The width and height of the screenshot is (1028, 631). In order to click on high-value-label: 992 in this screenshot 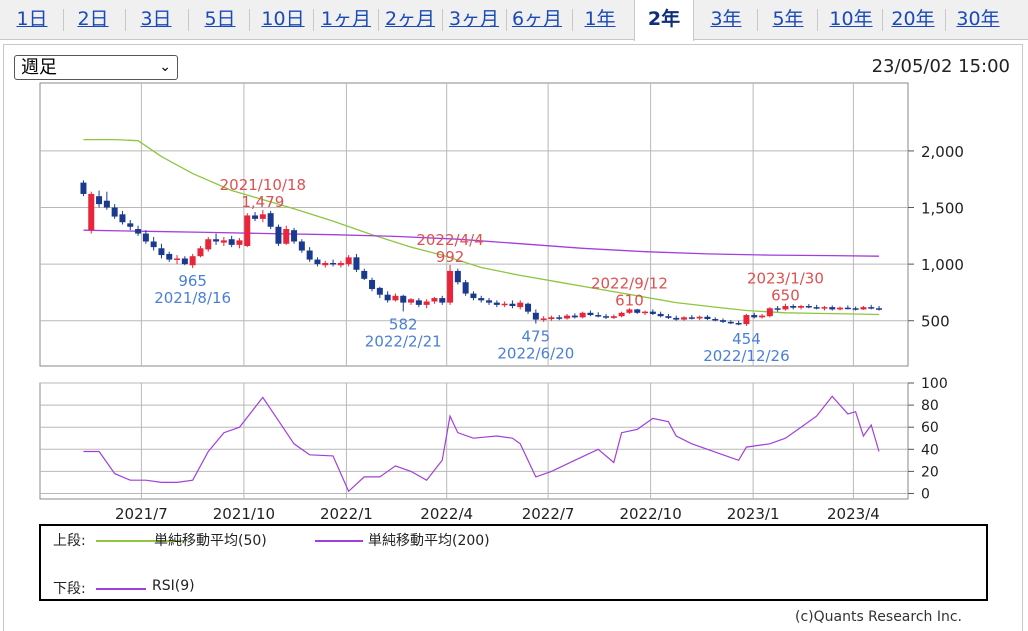, I will do `click(450, 257)`.